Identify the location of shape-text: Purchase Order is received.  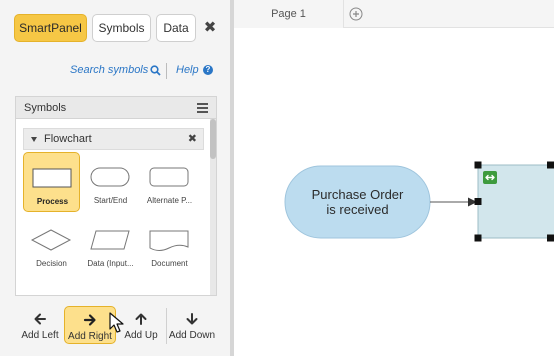
(357, 202).